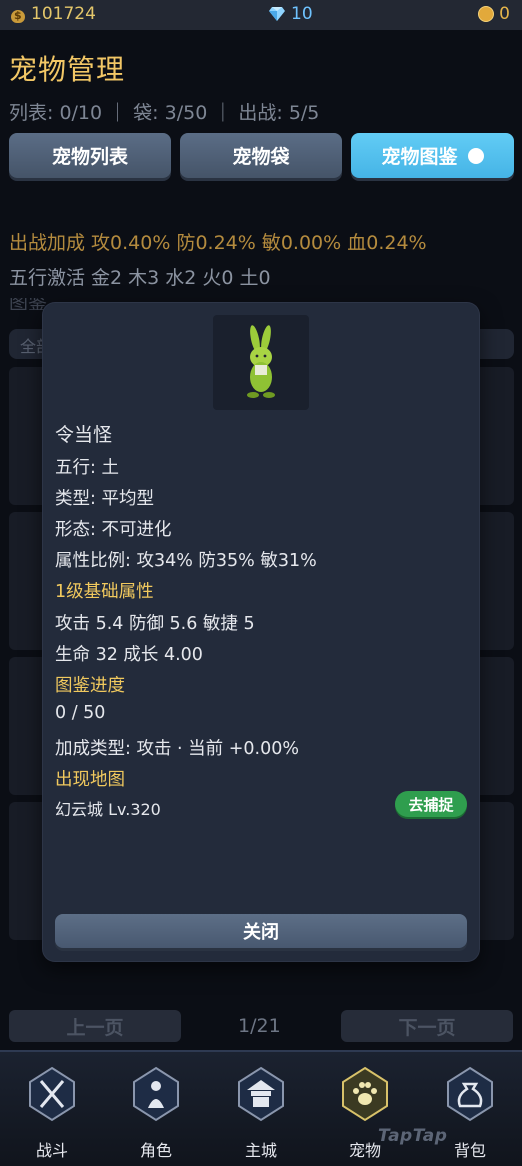 Image resolution: width=522 pixels, height=1166 pixels. Describe the element at coordinates (218, 243) in the screenshot. I see `battle-bonus-line: 出战加成 攻0.40% 防0.24% 敏0.00% 血0.24%` at that location.